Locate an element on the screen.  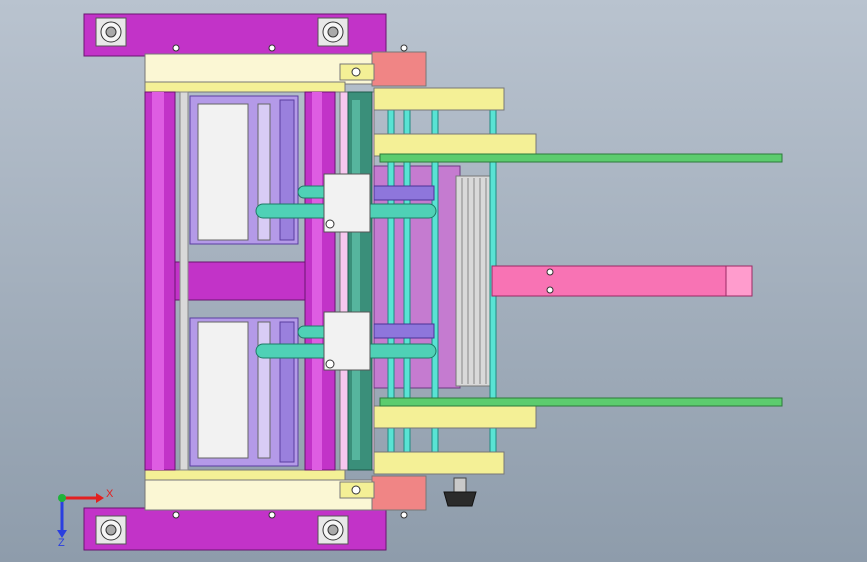
z-axis-label: Z is located at coordinates (61, 542).